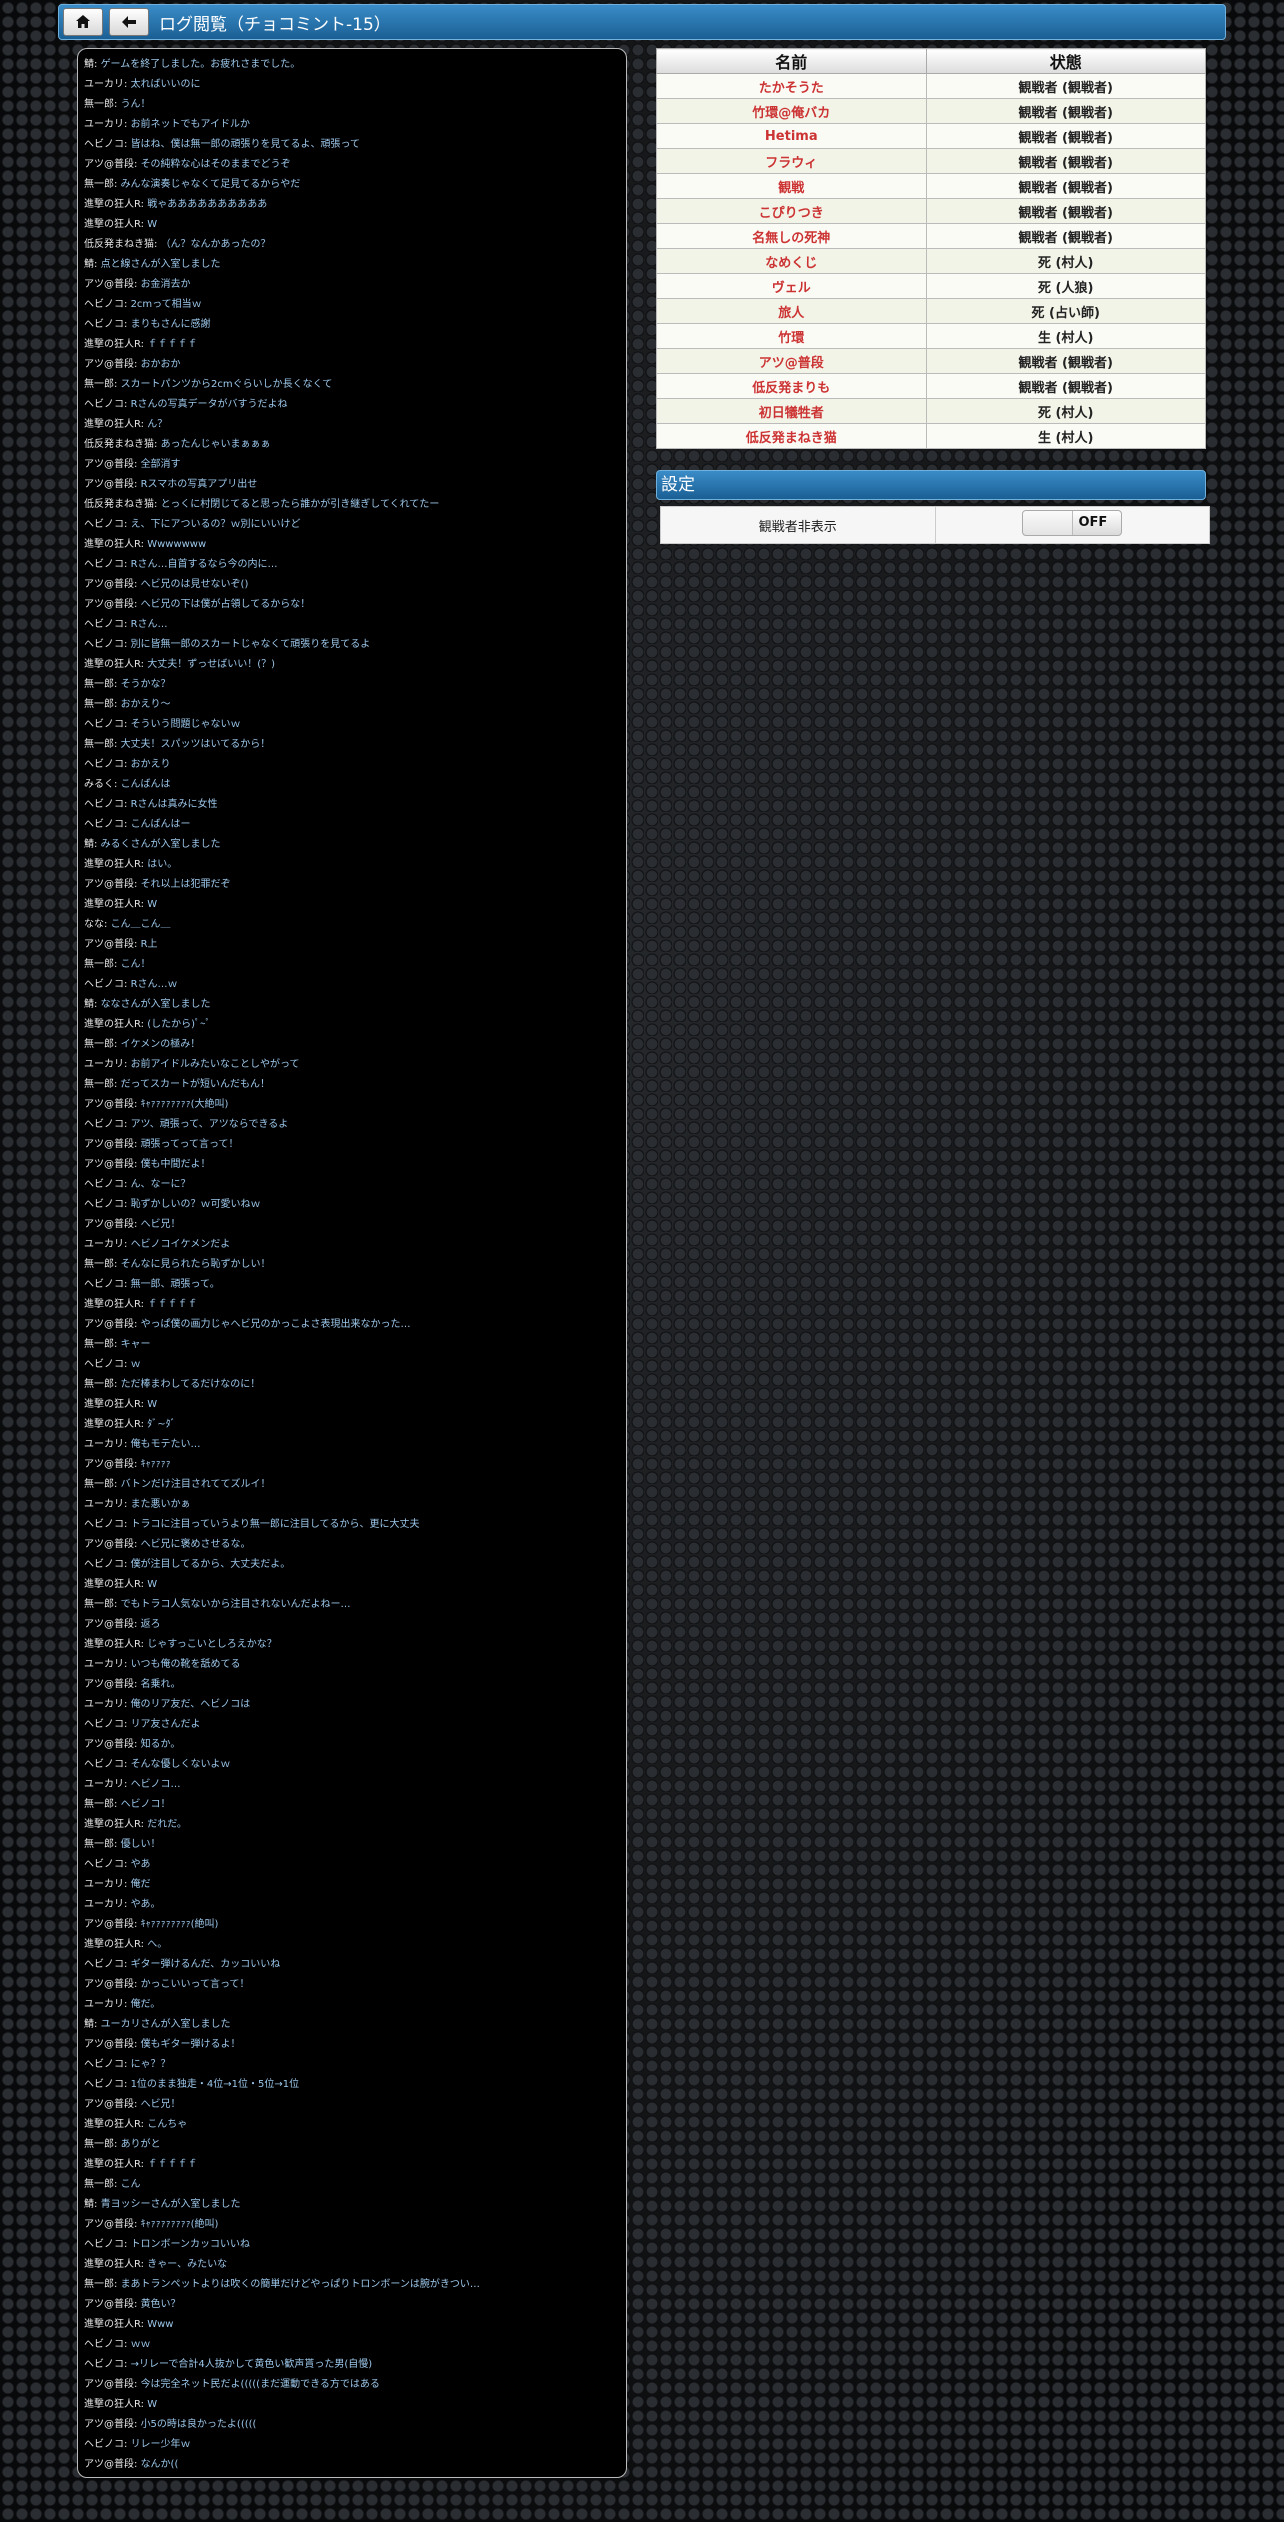 This screenshot has height=2522, width=1284. What do you see at coordinates (160, 1504) in the screenshot?
I see `log-message: また悪いかぁ` at bounding box center [160, 1504].